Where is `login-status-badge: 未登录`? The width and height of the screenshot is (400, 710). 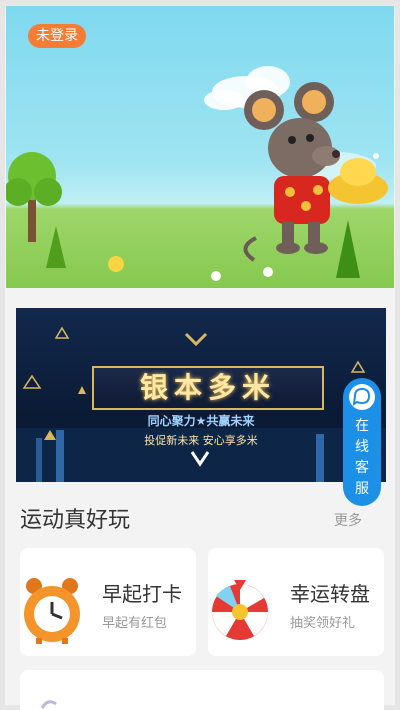
login-status-badge: 未登录 is located at coordinates (57, 36).